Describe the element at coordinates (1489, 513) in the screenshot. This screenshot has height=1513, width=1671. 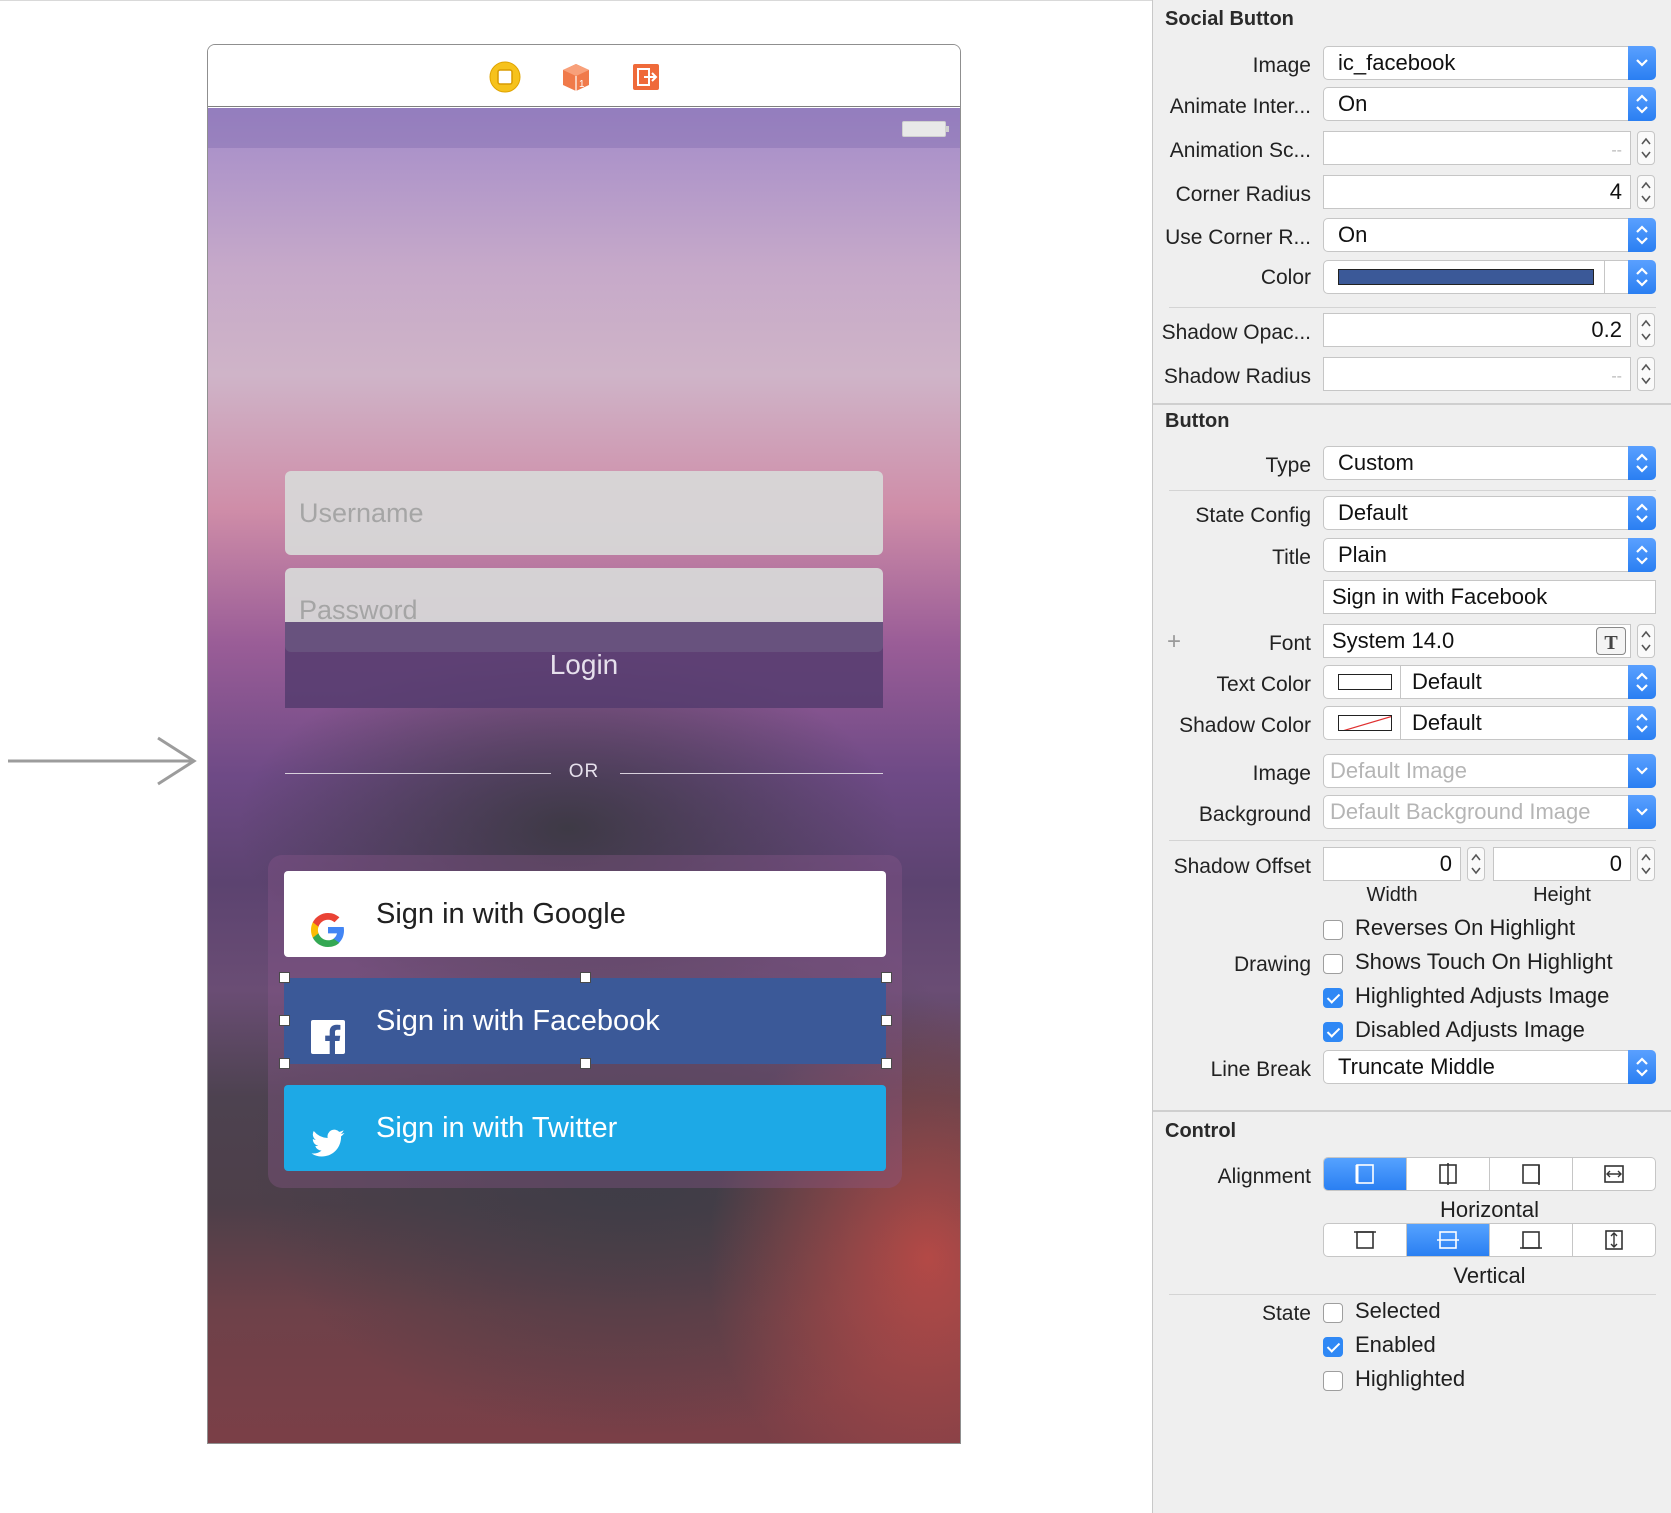
I see `state-config-popup: Default` at that location.